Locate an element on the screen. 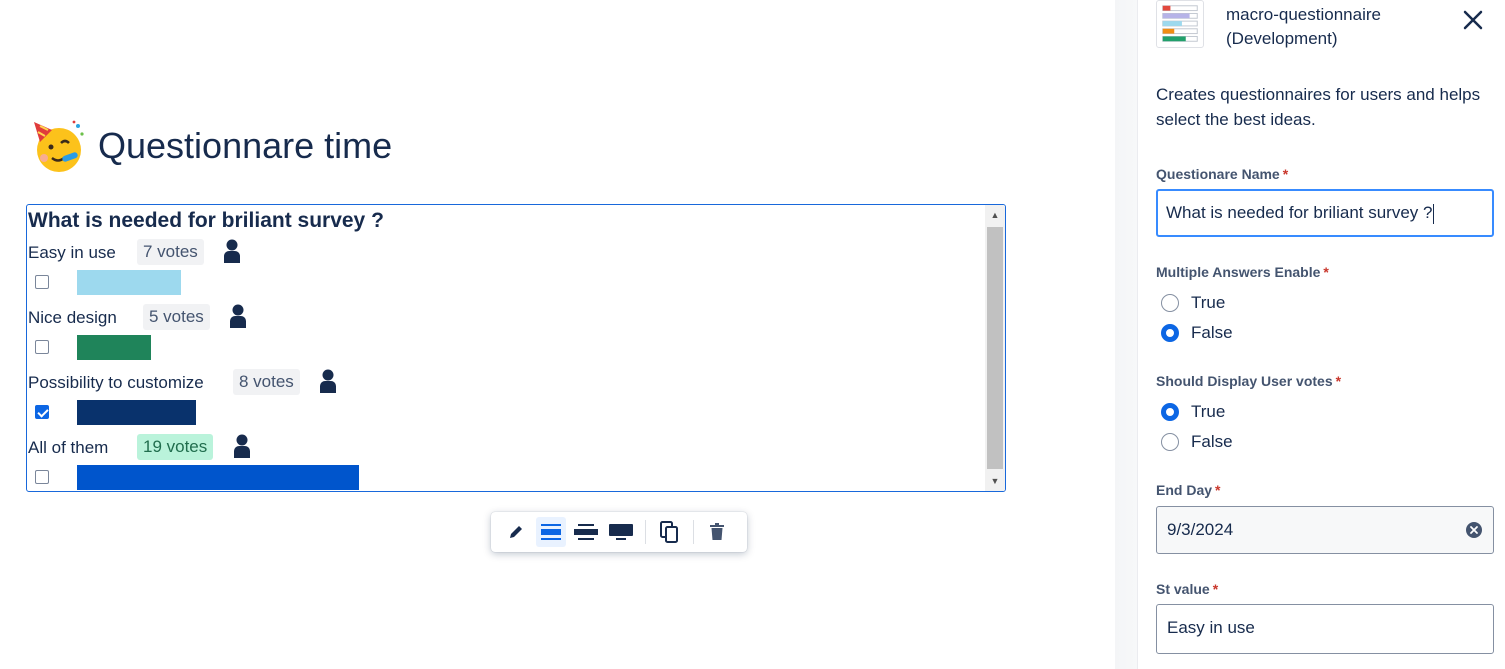 The image size is (1505, 669). votes-badge: 8 votes is located at coordinates (266, 382).